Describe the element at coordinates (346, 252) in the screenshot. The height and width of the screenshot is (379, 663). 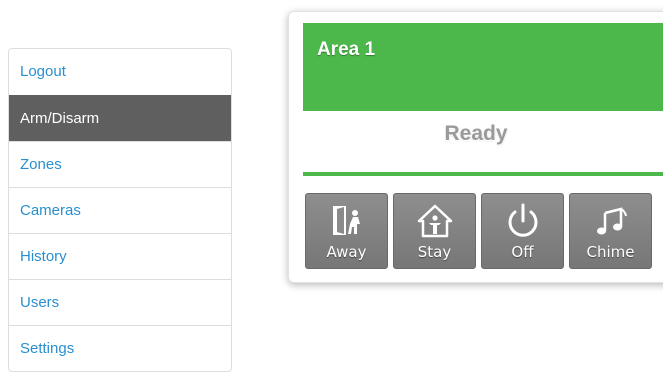
I see `away-button-label: Away` at that location.